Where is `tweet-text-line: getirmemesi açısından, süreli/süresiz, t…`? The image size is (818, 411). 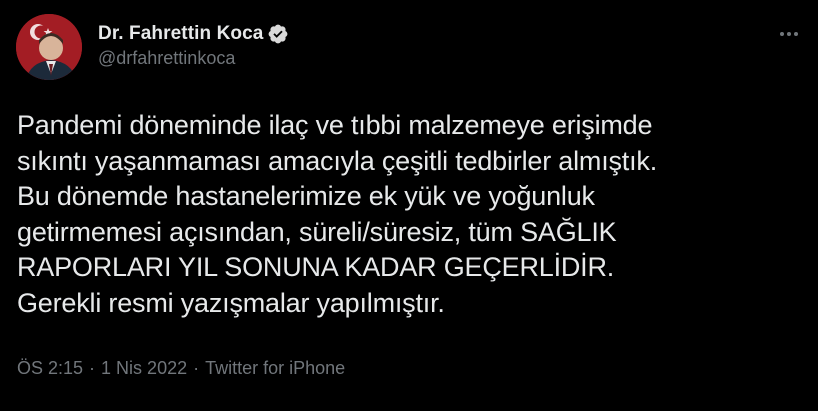 tweet-text-line: getirmemesi açısından, süreli/süresiz, t… is located at coordinates (317, 231).